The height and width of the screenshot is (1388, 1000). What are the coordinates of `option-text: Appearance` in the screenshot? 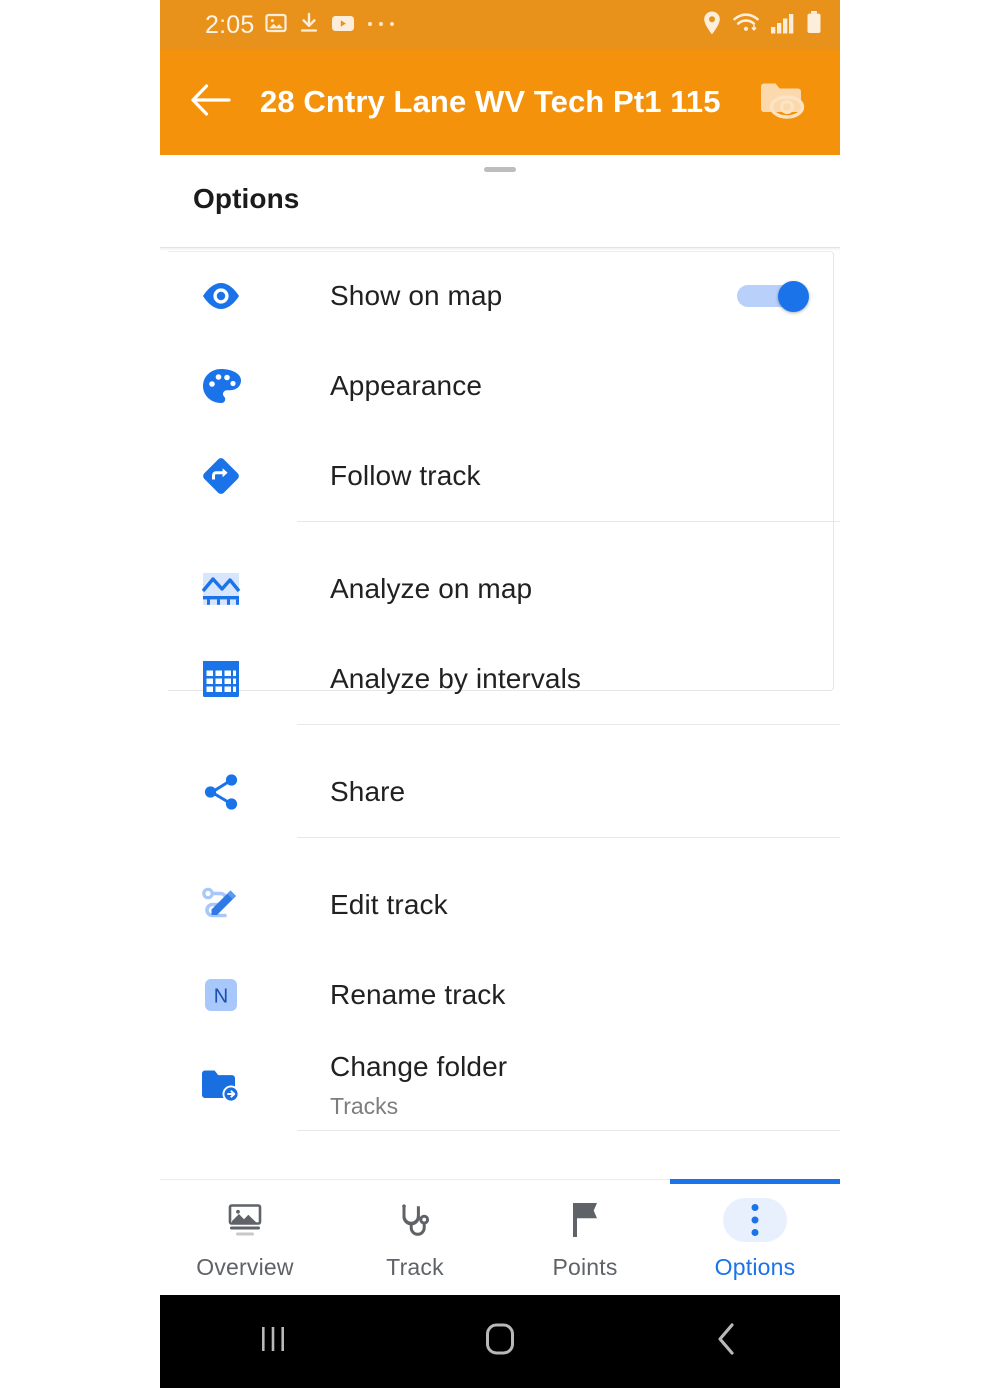 It's located at (489, 386).